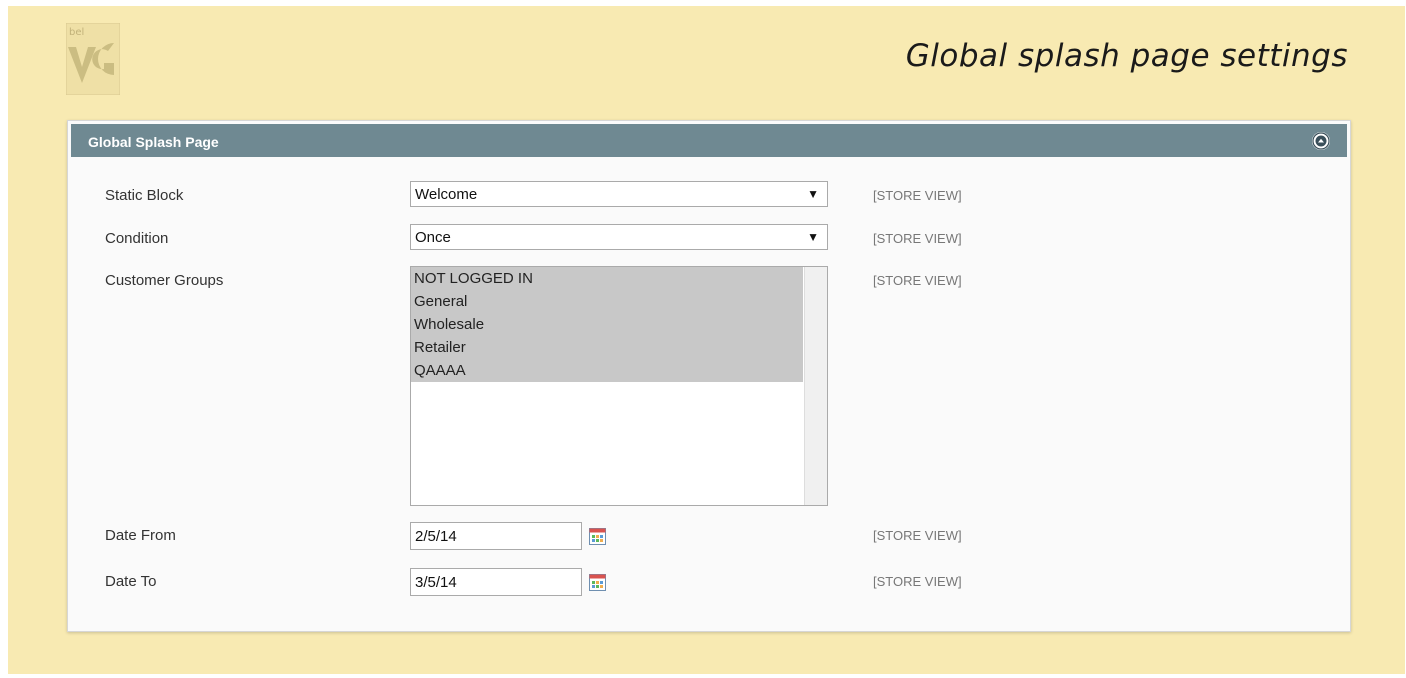 The width and height of the screenshot is (1406, 678). I want to click on date-to-label: Date To, so click(131, 581).